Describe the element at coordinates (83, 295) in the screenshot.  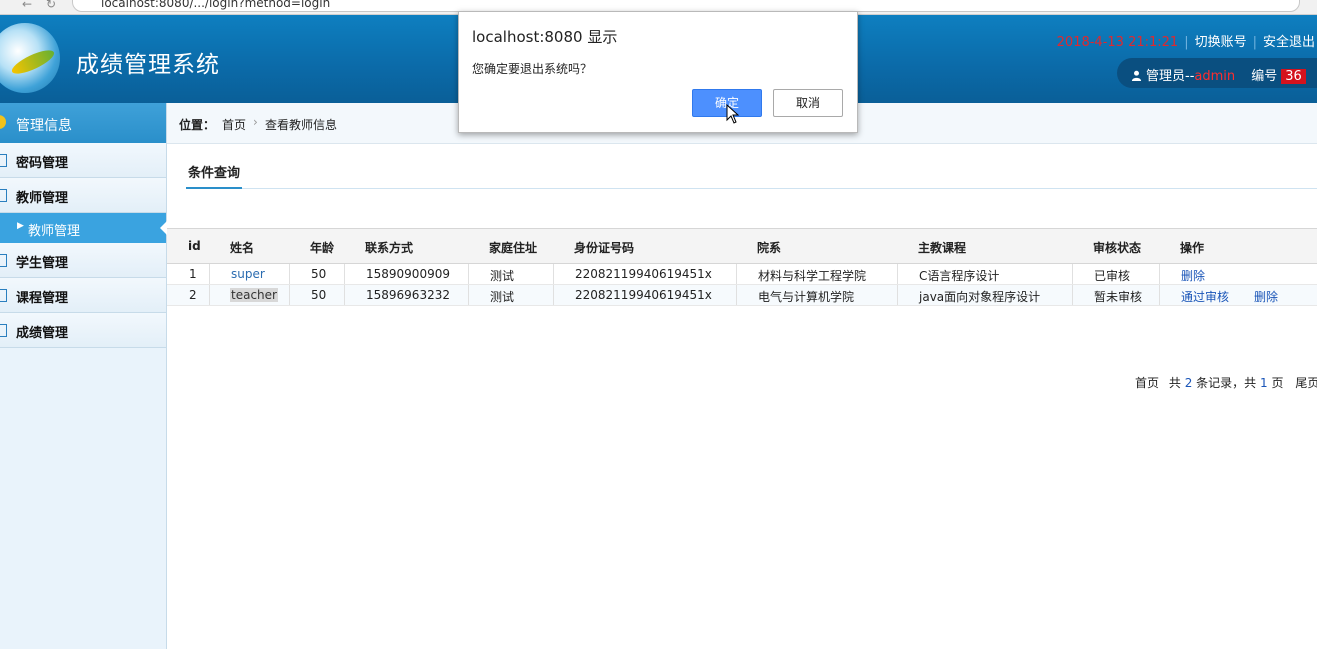
I see `sidebar-item-courses: 课程管理` at that location.